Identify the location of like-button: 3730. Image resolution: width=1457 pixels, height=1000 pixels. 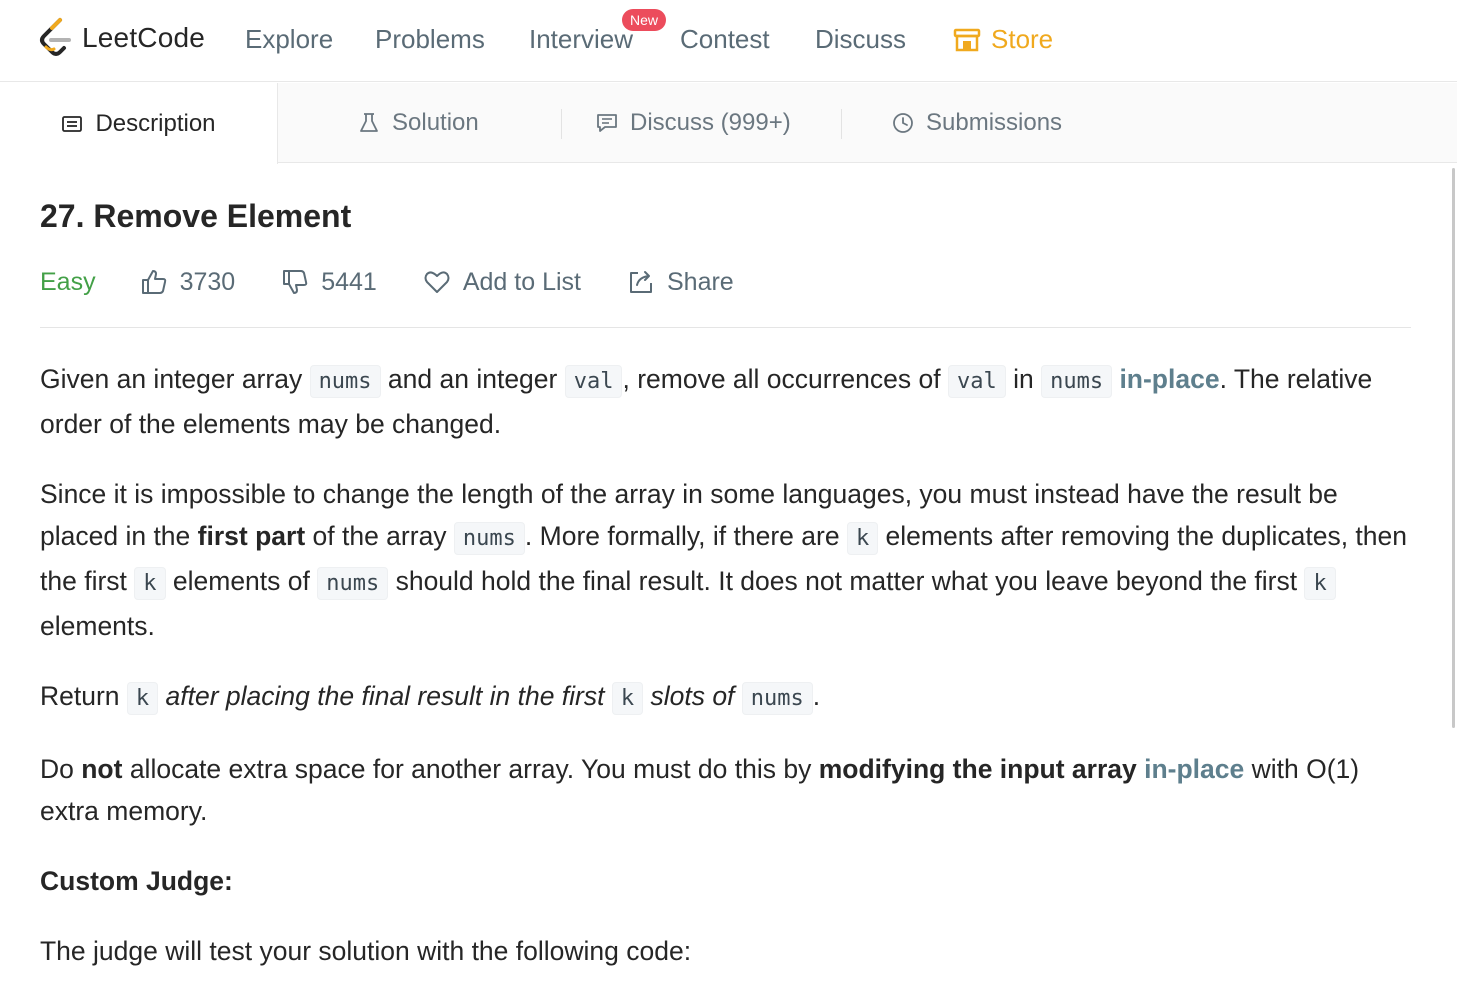
(188, 282).